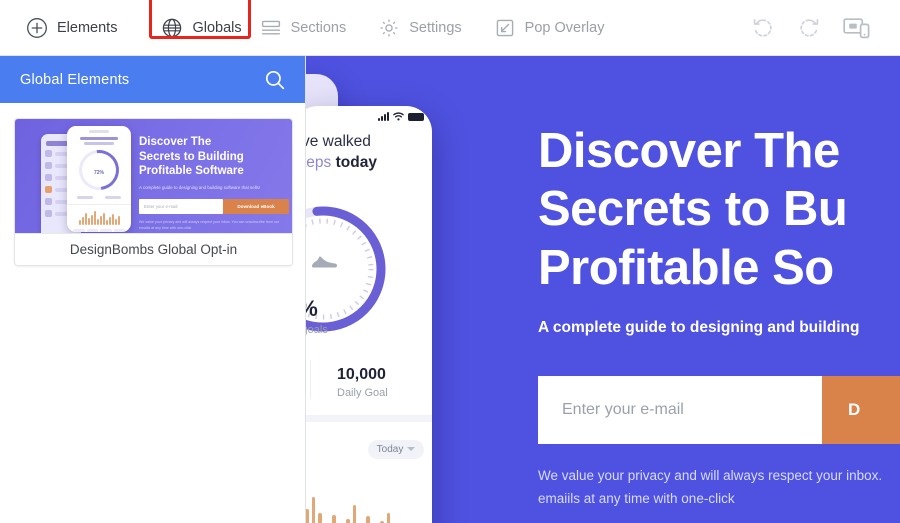  I want to click on range-dropdown: Today, so click(396, 449).